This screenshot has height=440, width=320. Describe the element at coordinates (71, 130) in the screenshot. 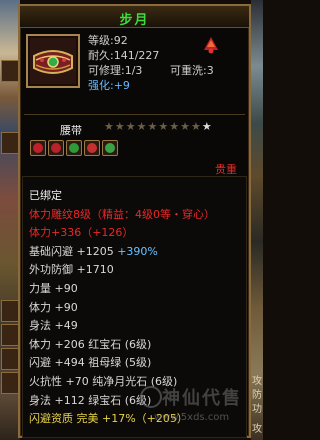

I see `item-subtype: 腰带` at that location.